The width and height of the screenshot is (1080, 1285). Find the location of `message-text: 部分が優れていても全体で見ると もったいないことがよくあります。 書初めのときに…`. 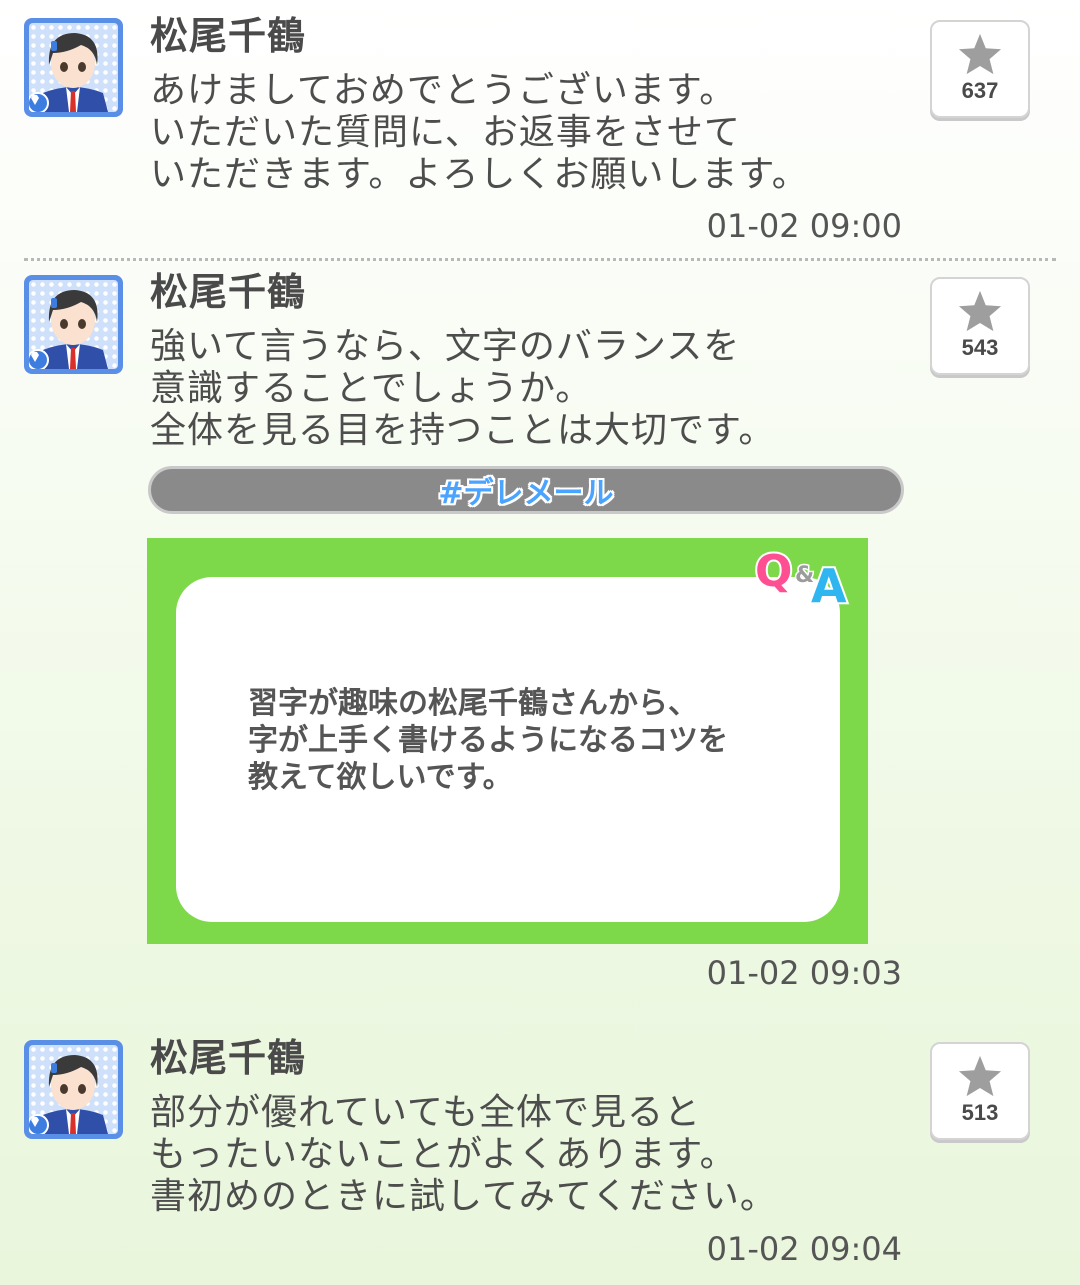

message-text: 部分が優れていても全体で見ると もったいないことがよくあります。 書初めのときに… is located at coordinates (463, 1154).